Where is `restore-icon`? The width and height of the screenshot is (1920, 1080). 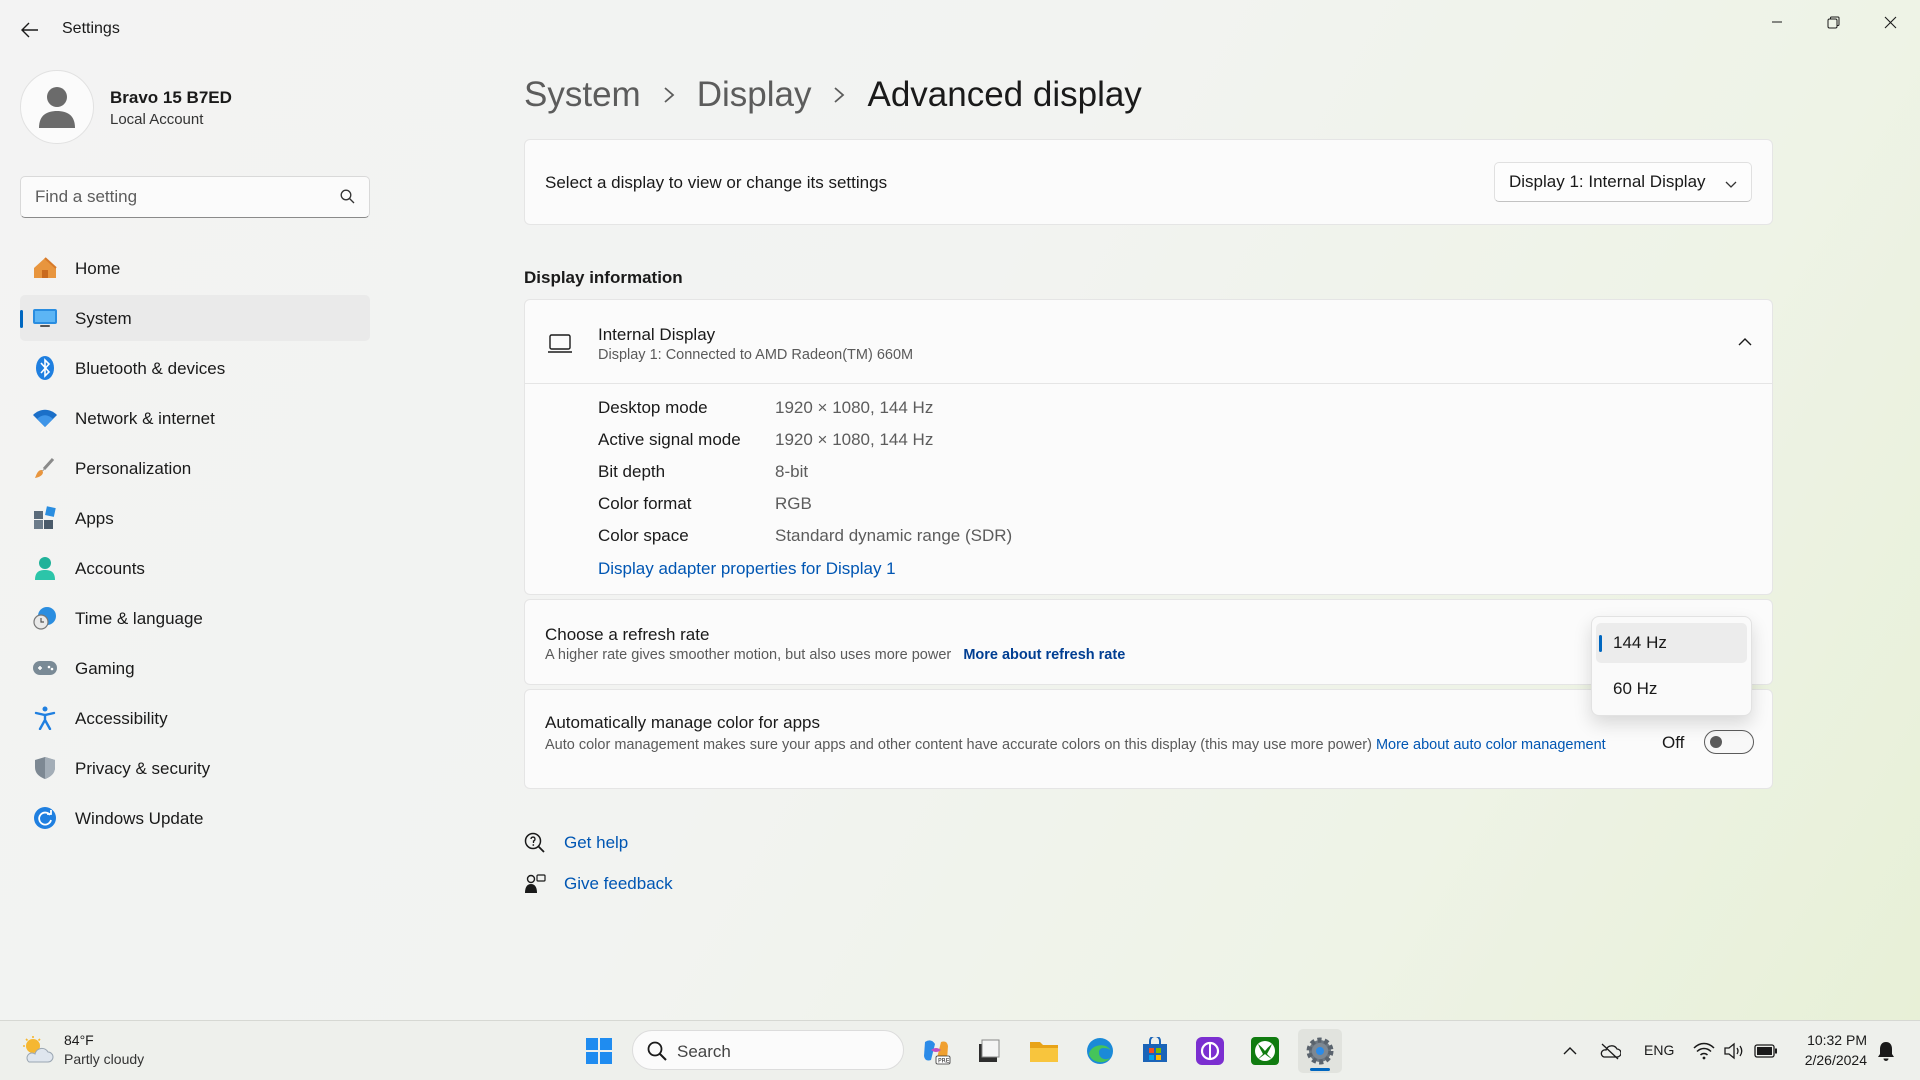
restore-icon is located at coordinates (1833, 22).